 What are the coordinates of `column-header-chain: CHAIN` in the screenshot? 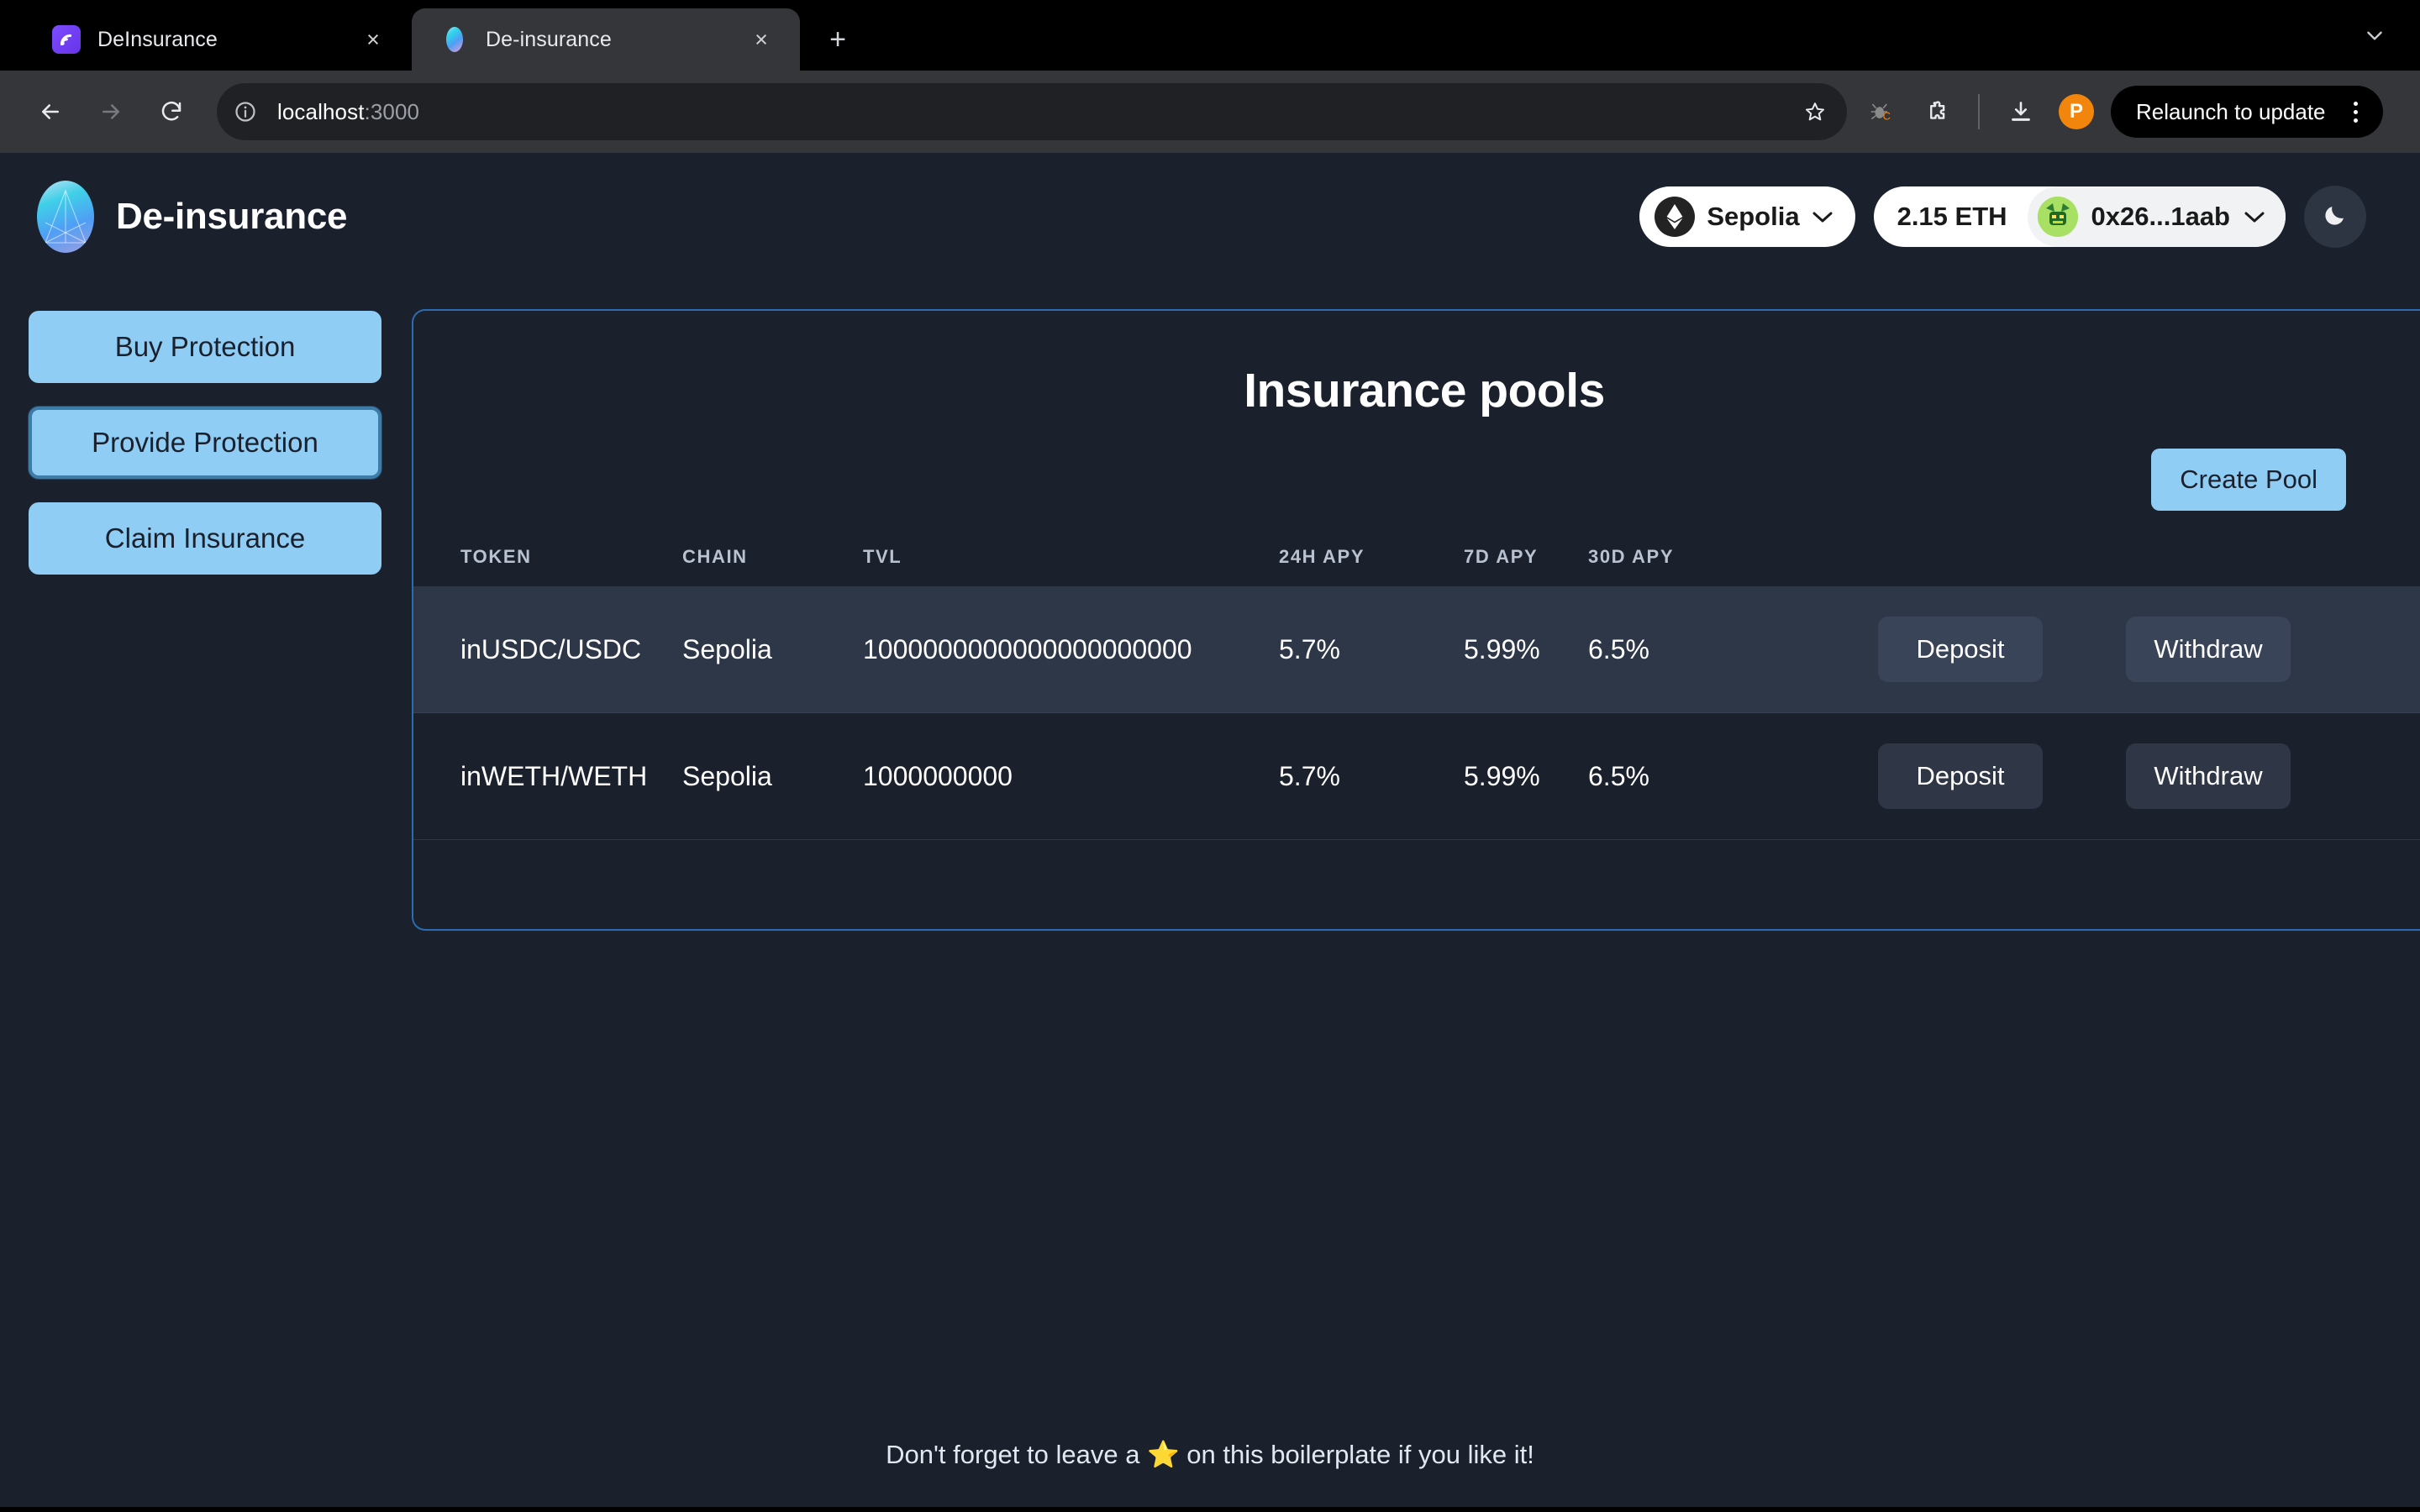 It's located at (715, 556).